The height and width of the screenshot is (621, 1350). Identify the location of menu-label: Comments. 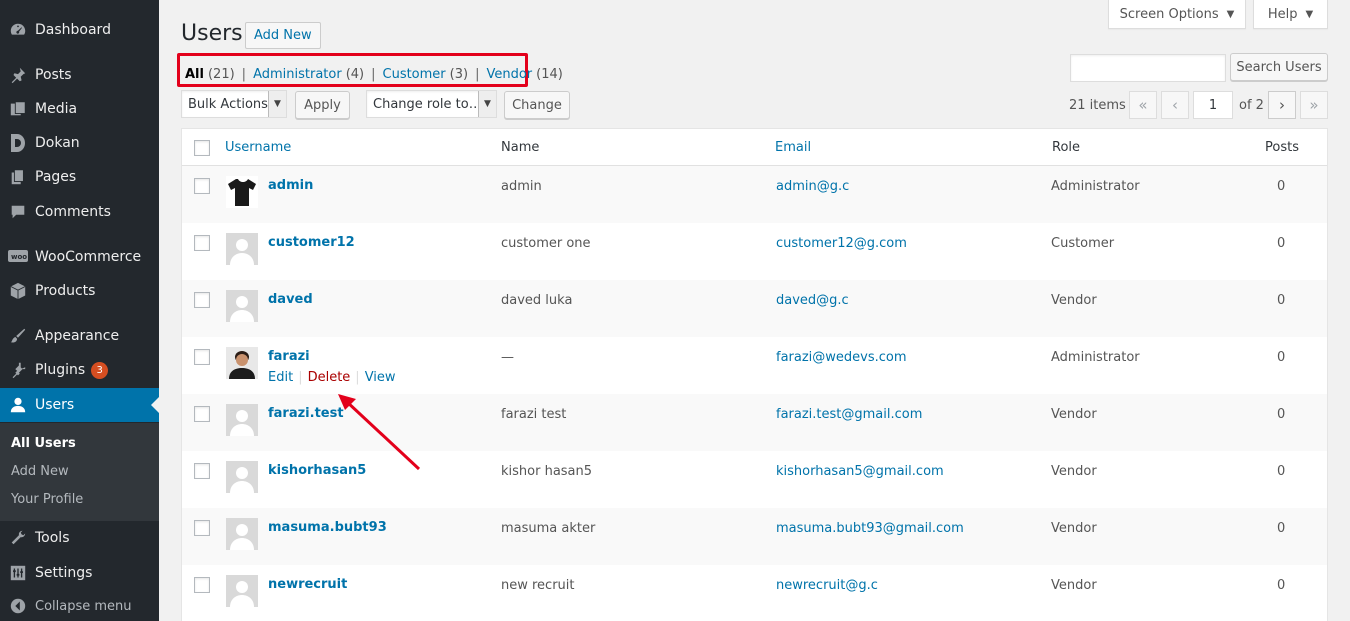
(73, 212).